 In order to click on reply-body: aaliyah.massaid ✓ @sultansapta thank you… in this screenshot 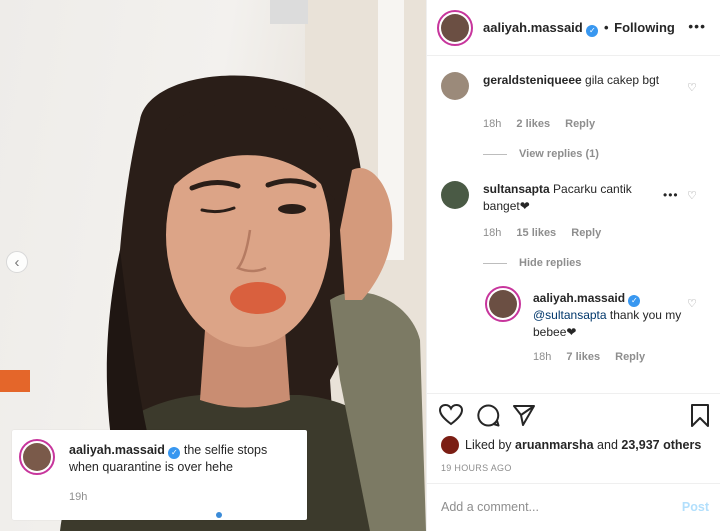, I will do `click(608, 315)`.